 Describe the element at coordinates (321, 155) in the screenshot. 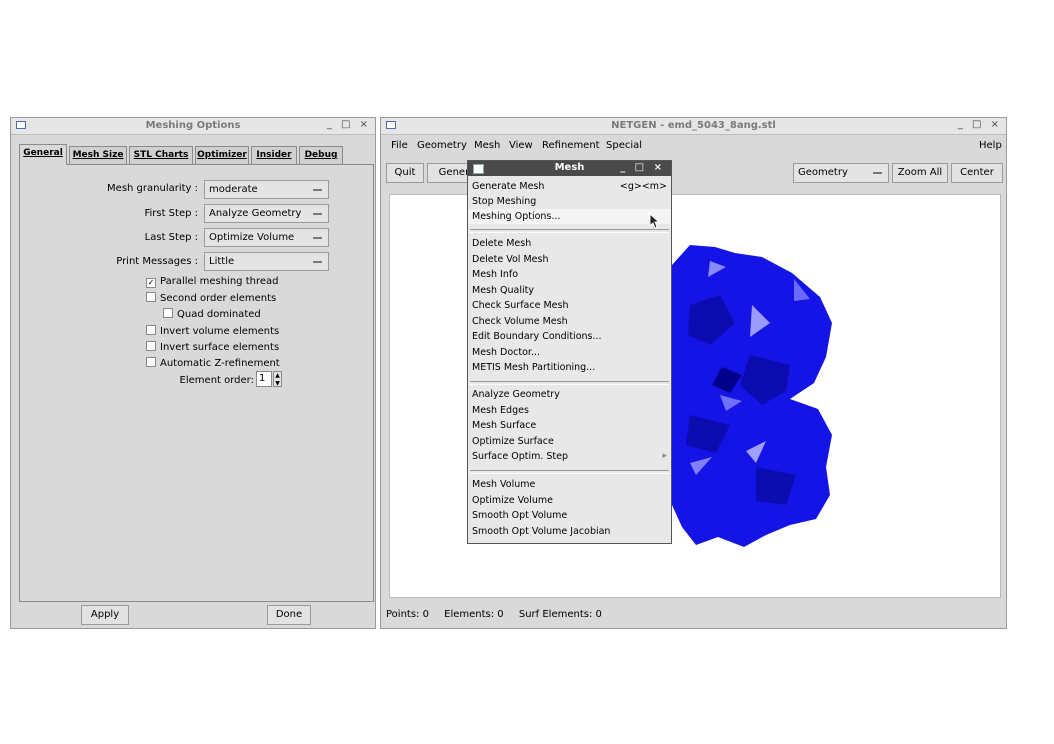

I see `tab-debug: Debug` at that location.